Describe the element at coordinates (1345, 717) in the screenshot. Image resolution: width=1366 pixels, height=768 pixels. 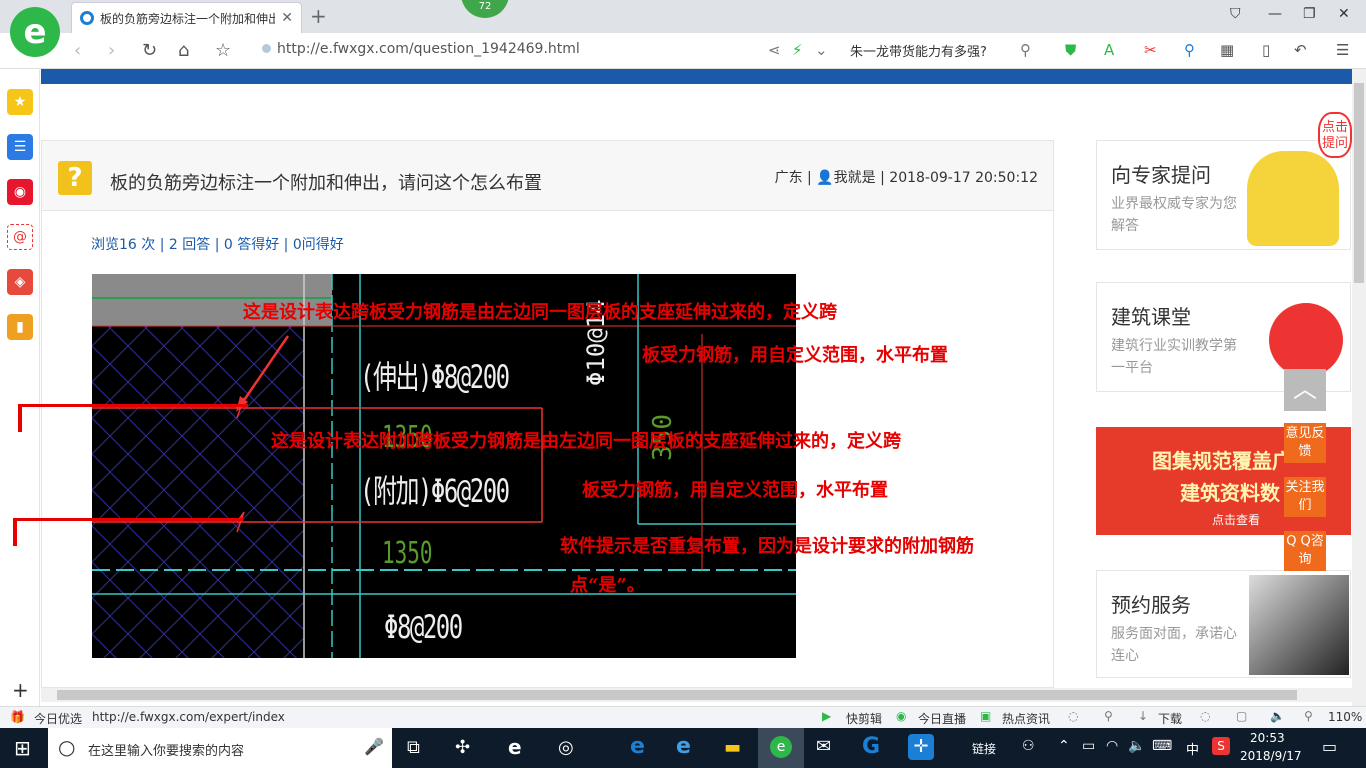
I see `zoom-level: 110%` at that location.